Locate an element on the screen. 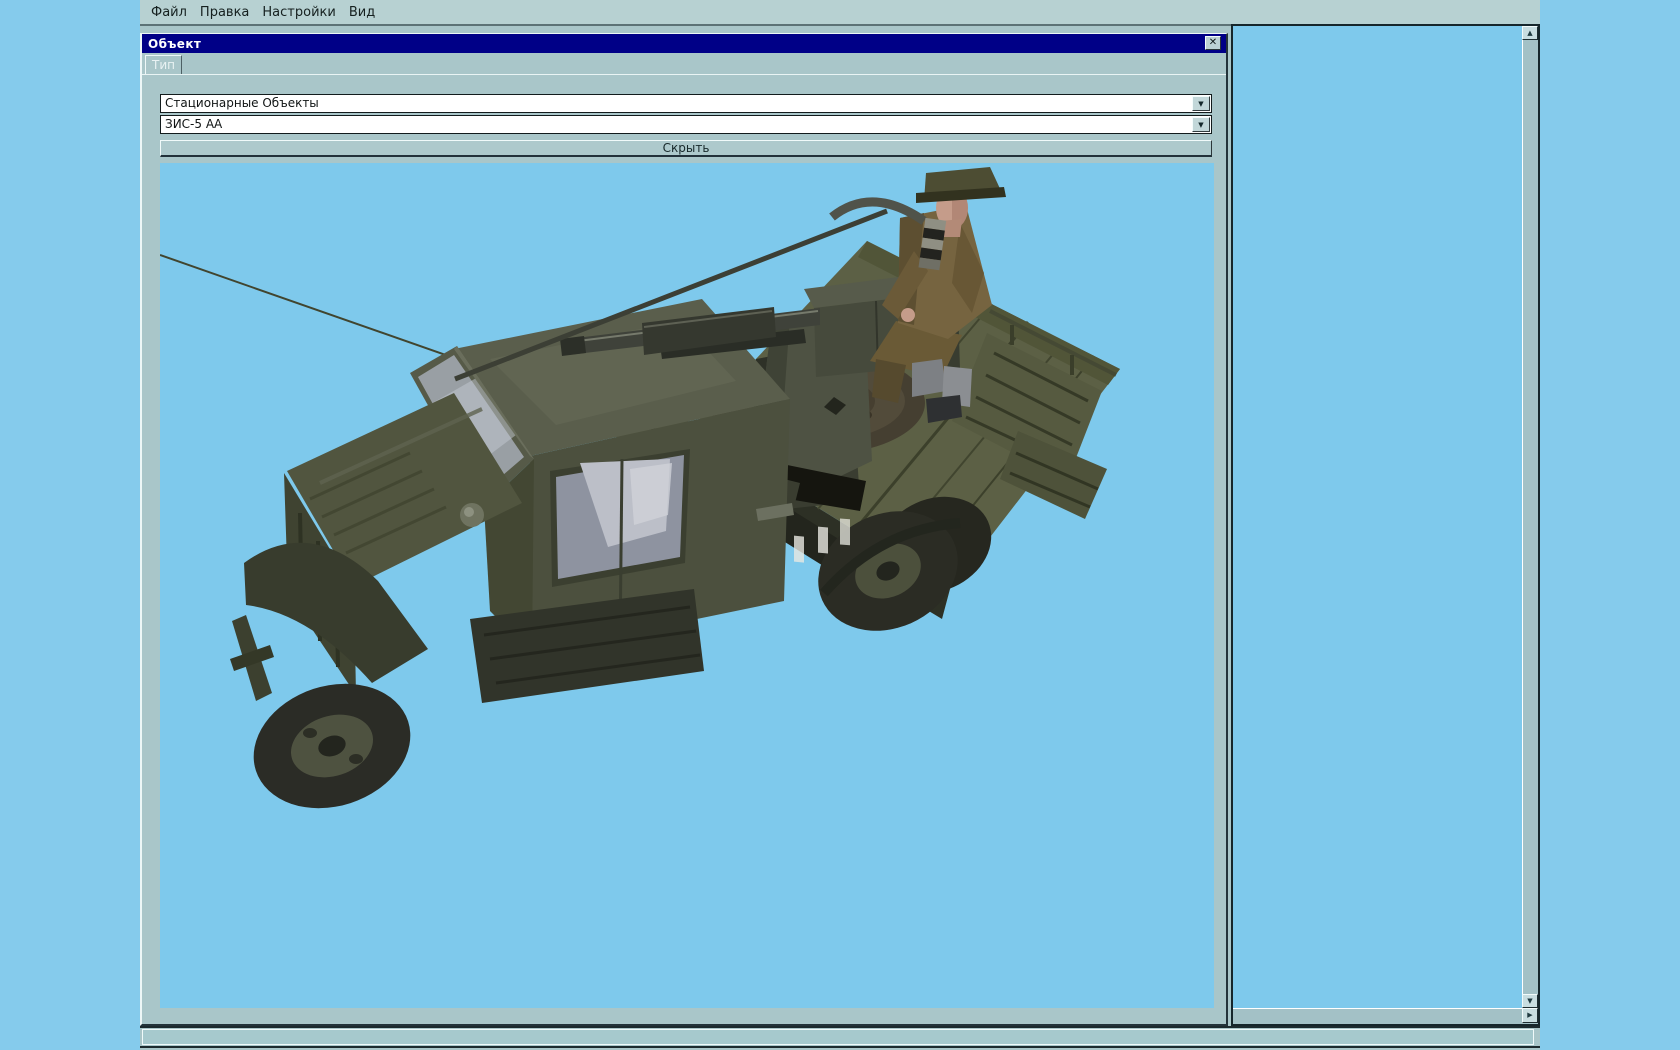  scroll-right-icon: ▶ is located at coordinates (1530, 1015).